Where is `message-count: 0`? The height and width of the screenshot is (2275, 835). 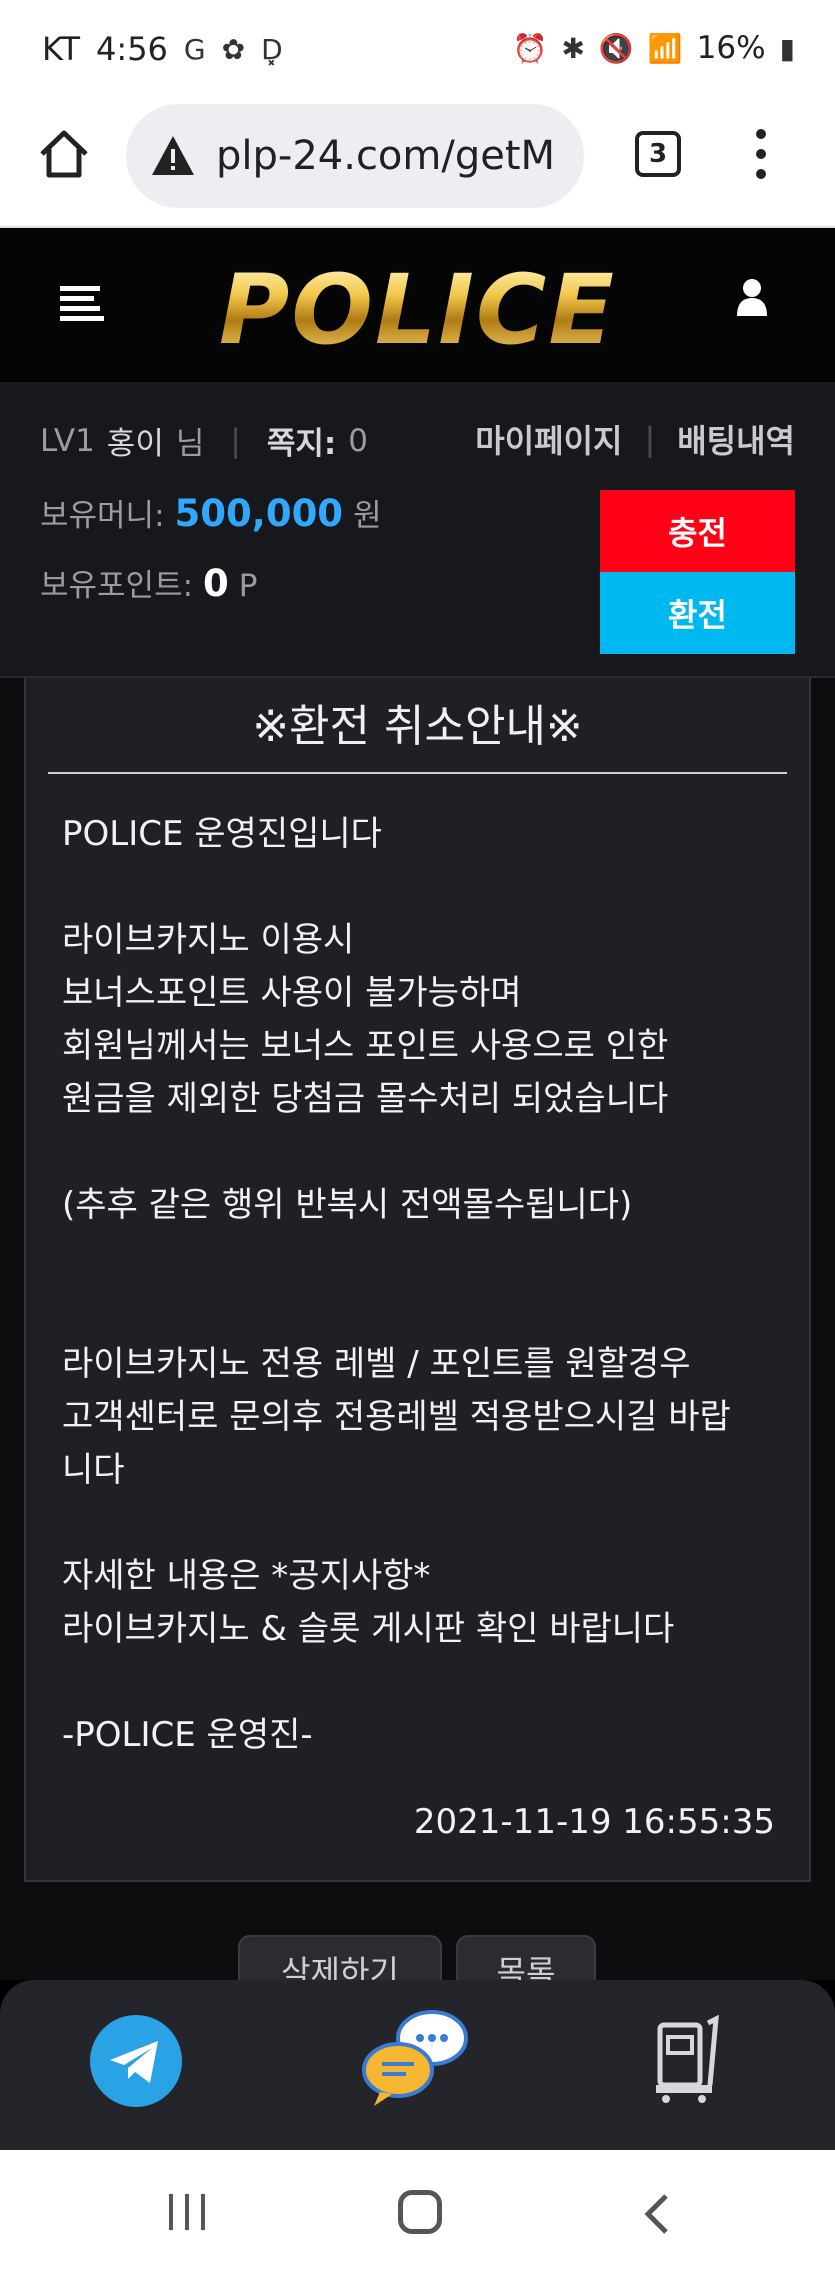
message-count: 0 is located at coordinates (358, 441).